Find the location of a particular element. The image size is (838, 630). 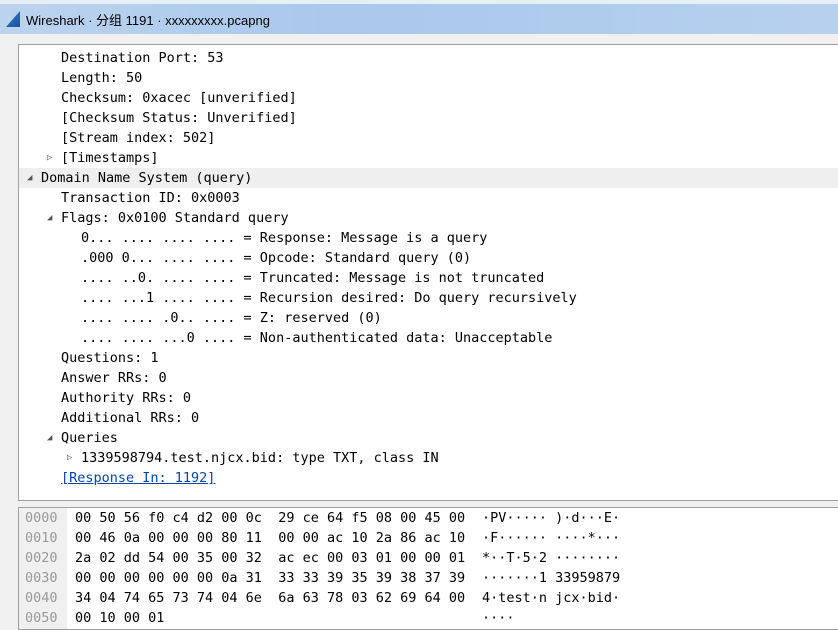

hex-offsets-line: 0010 is located at coordinates (41, 538).